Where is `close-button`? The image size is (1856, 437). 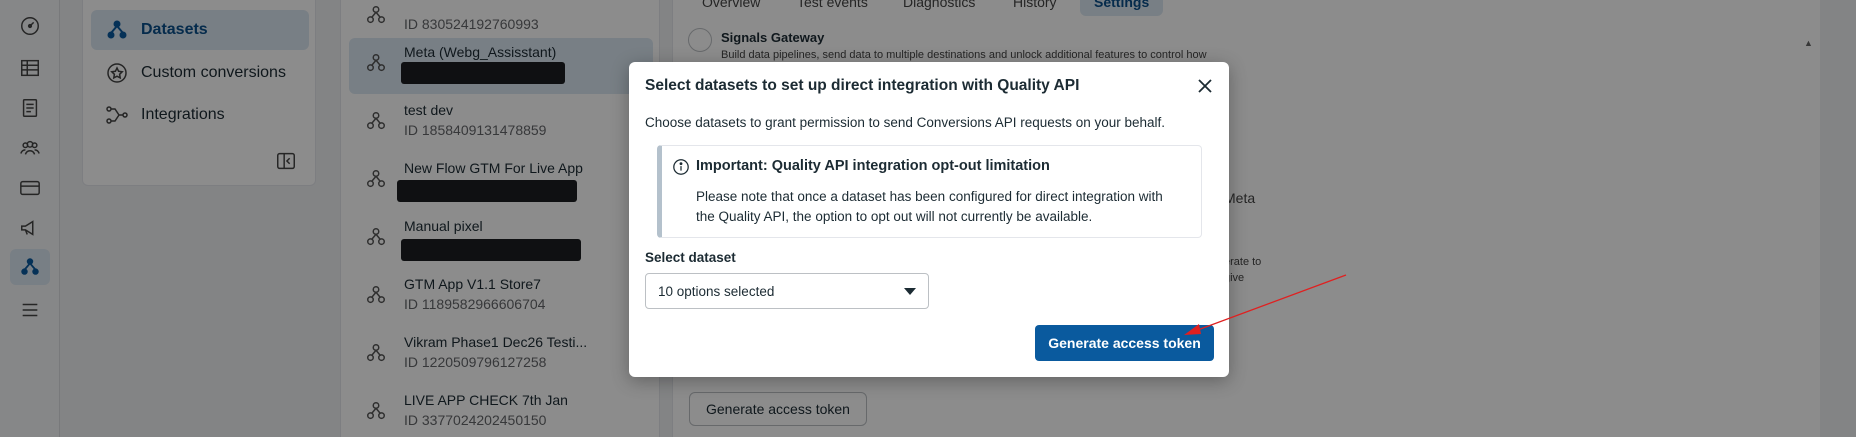
close-button is located at coordinates (1205, 86).